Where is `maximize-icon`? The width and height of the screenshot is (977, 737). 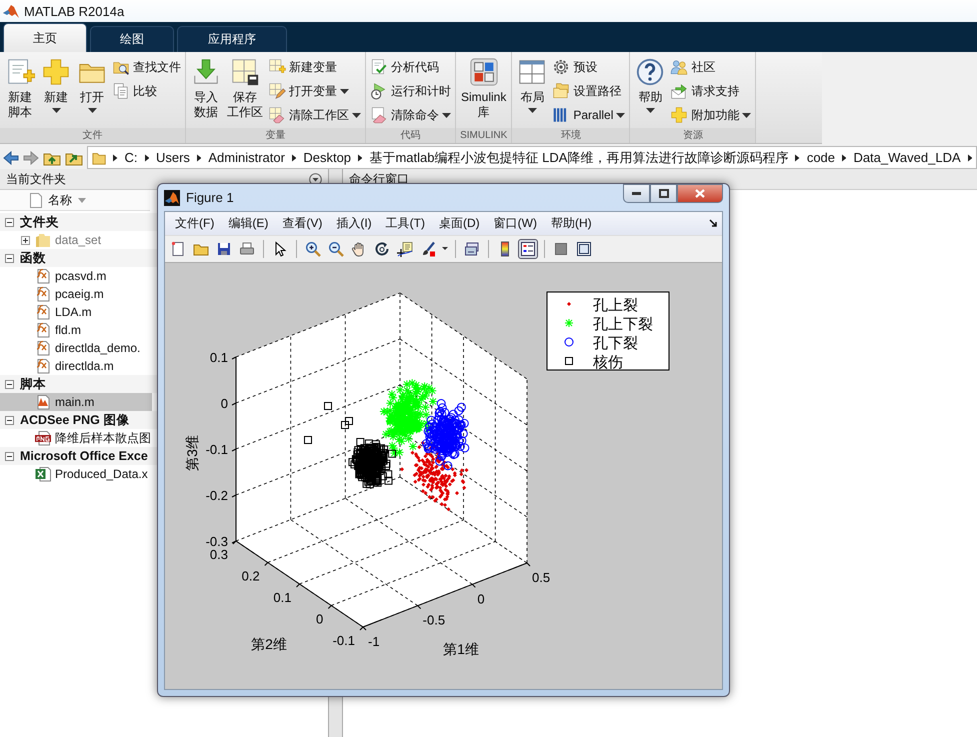
maximize-icon is located at coordinates (663, 193).